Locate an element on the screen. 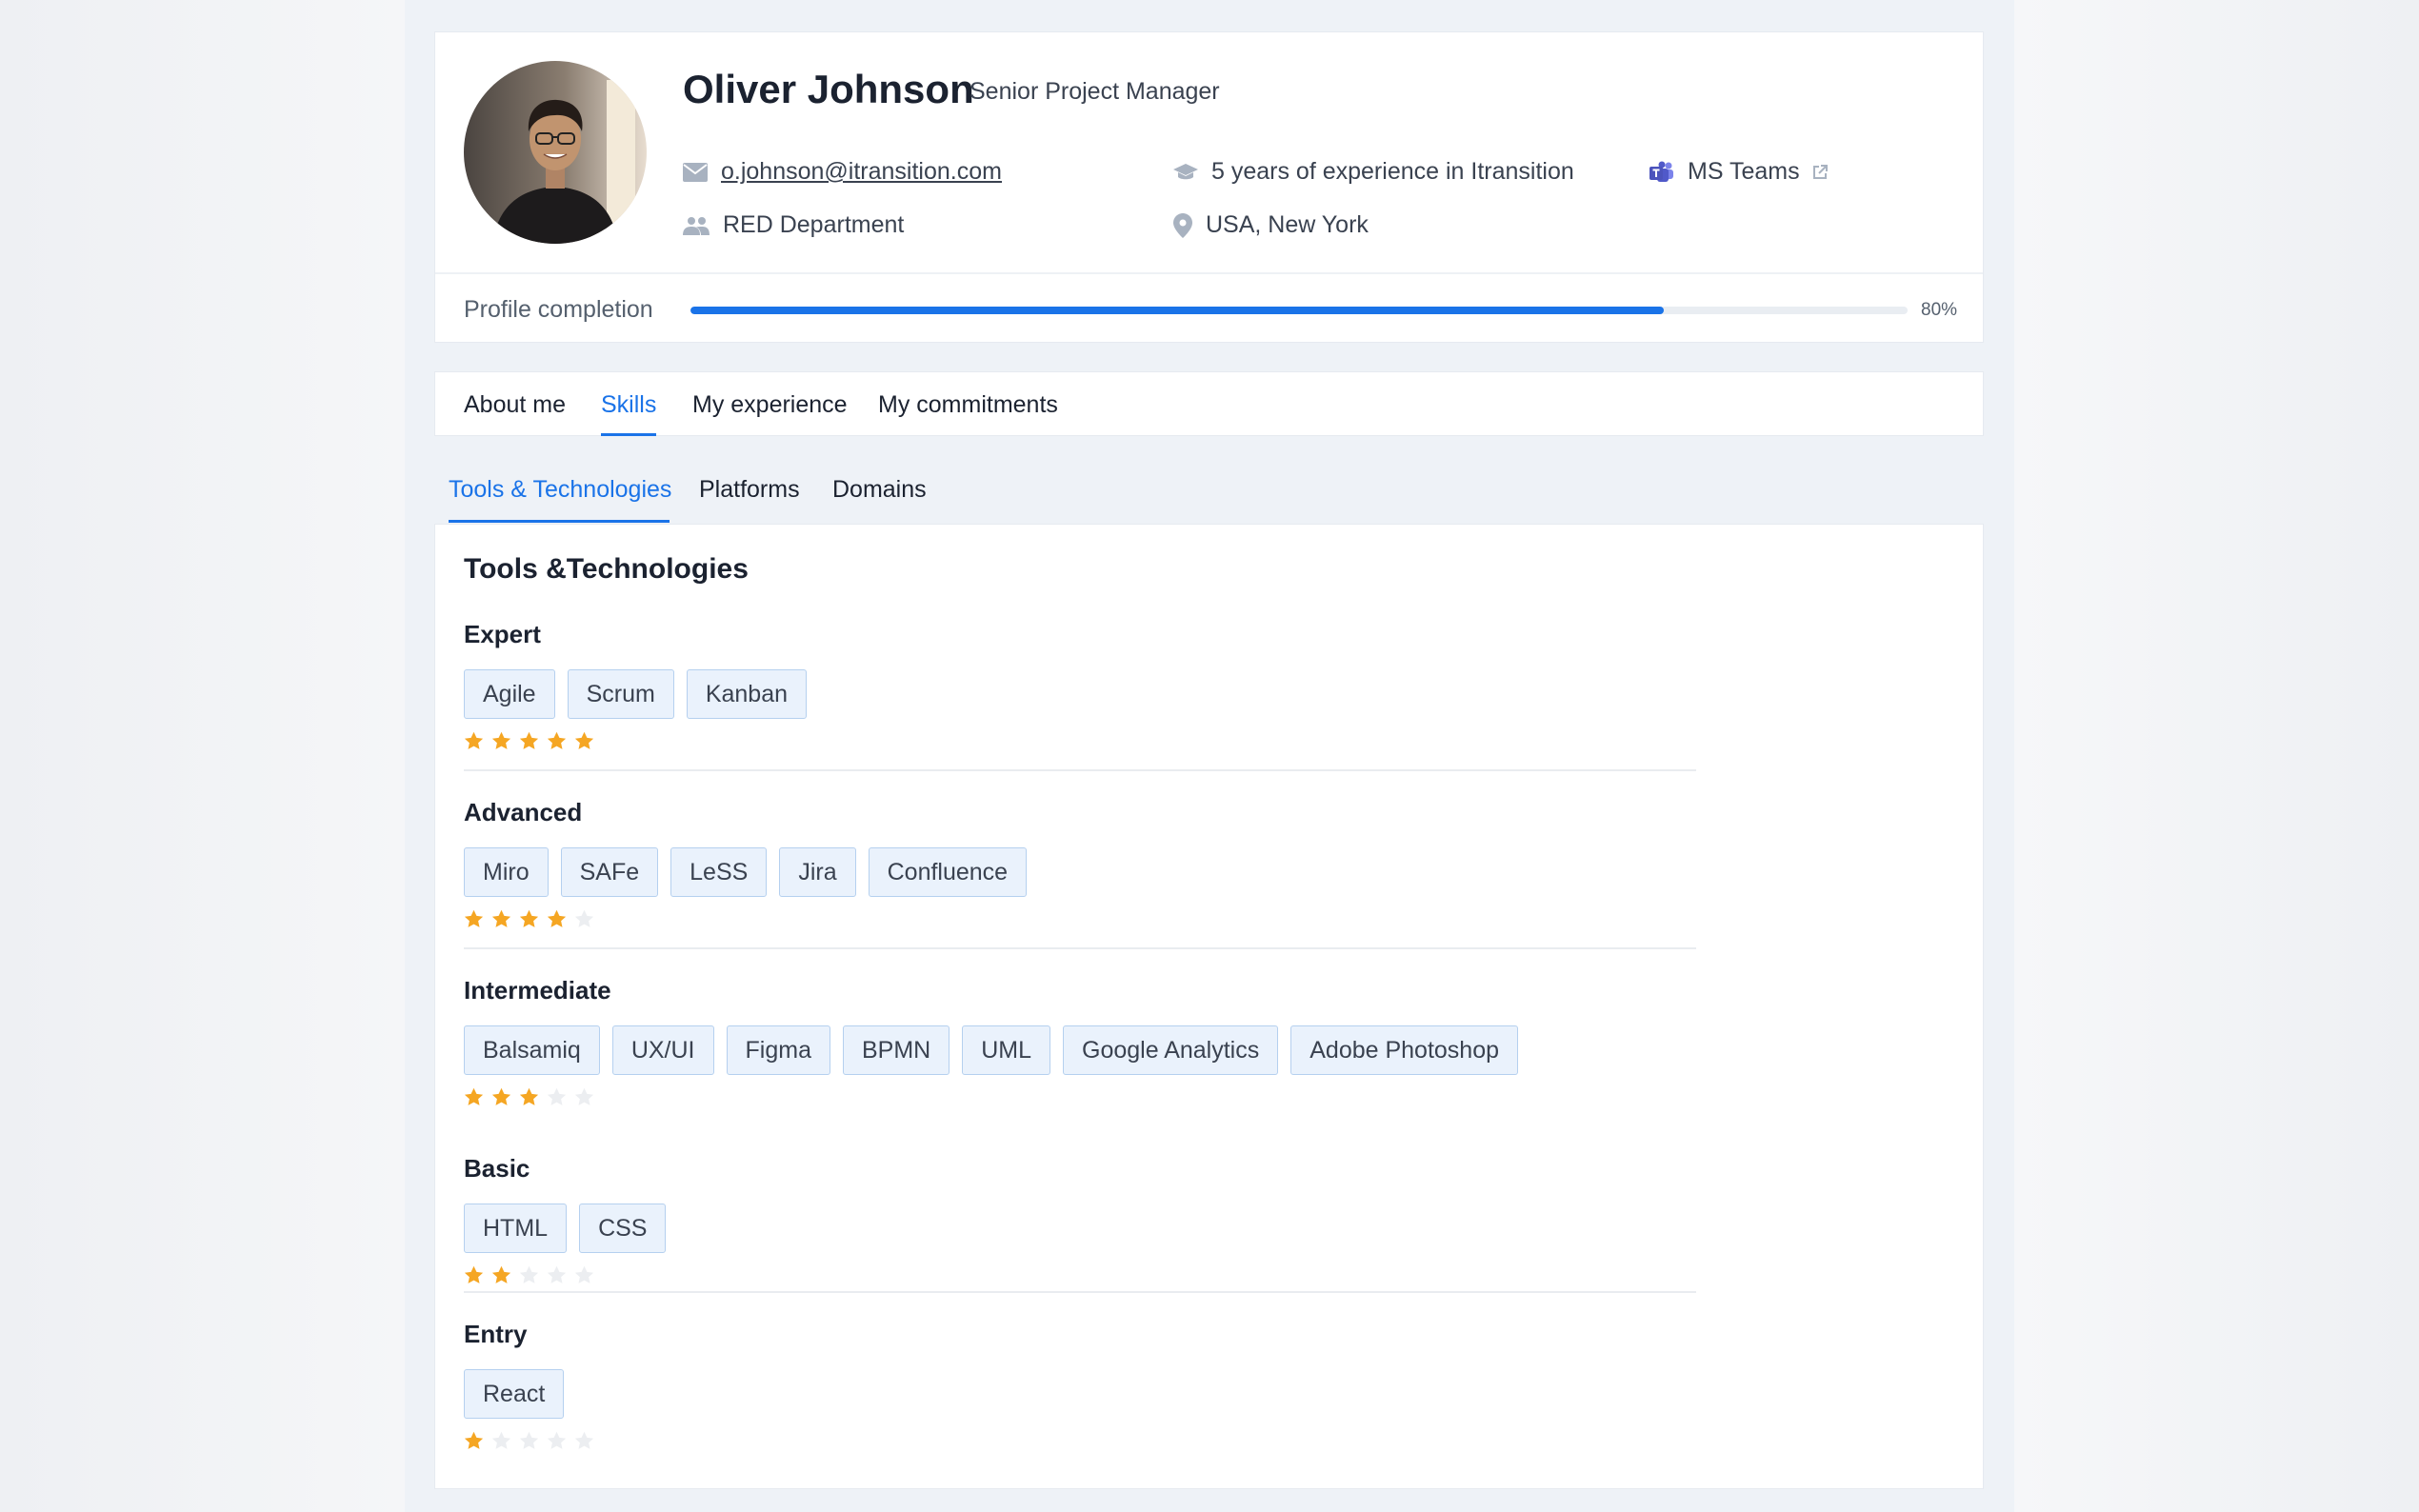 This screenshot has width=2419, height=1512. skill-level-expert: Expert Agile Scrum Kanban is located at coordinates (1083, 684).